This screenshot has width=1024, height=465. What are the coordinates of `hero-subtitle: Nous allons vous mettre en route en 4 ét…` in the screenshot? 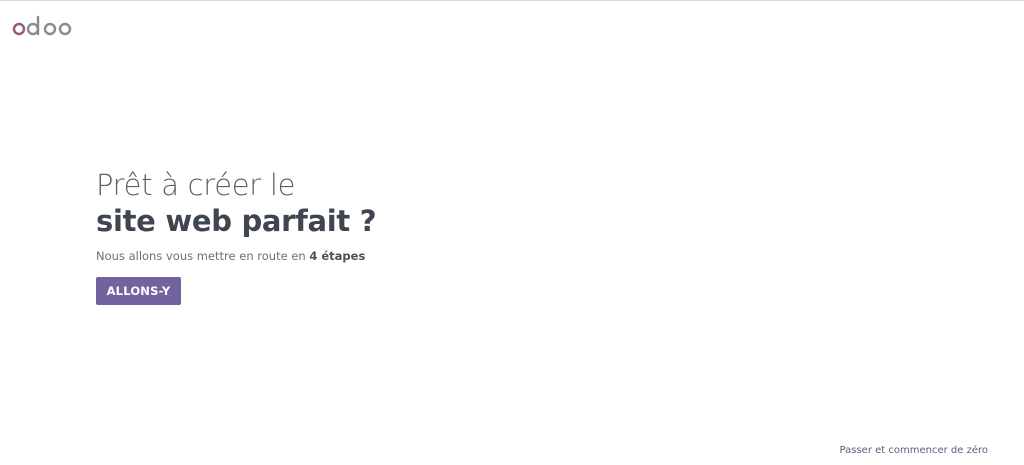 It's located at (236, 256).